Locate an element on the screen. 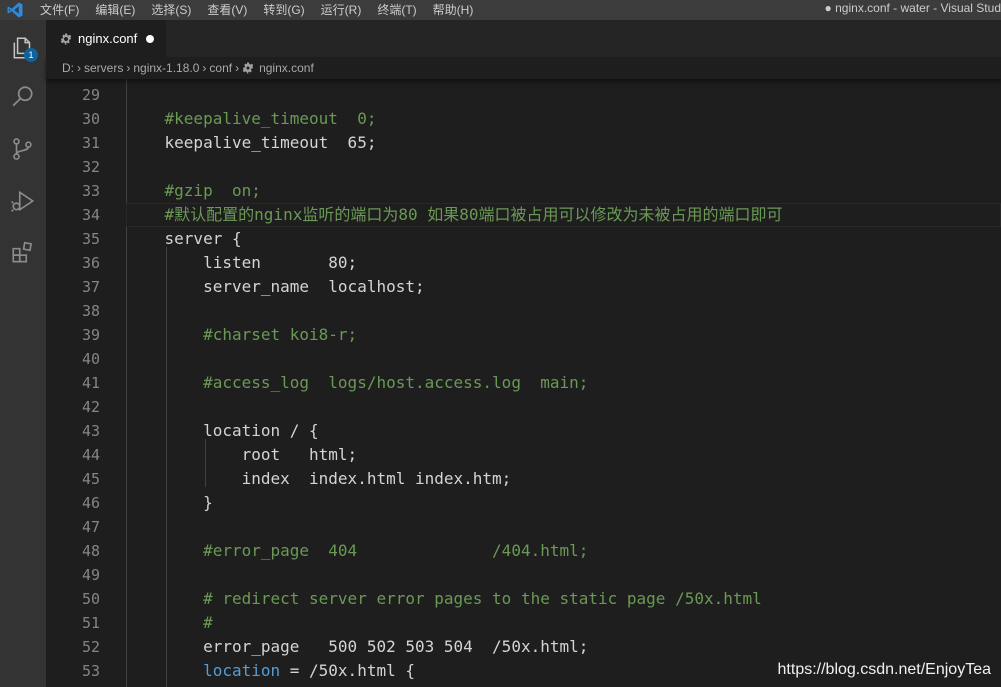 Image resolution: width=1001 pixels, height=687 pixels. code-comment: #access_log logs/host.access.log main; is located at coordinates (396, 382).